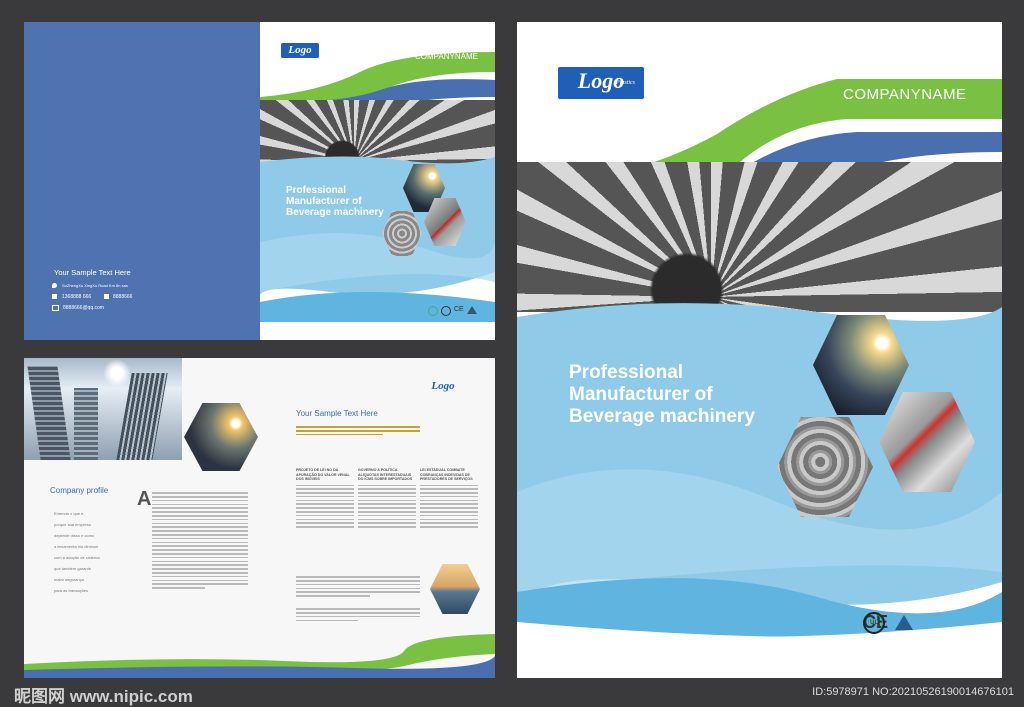  Describe the element at coordinates (452, 311) in the screenshot. I see `cert-row-small: CE` at that location.